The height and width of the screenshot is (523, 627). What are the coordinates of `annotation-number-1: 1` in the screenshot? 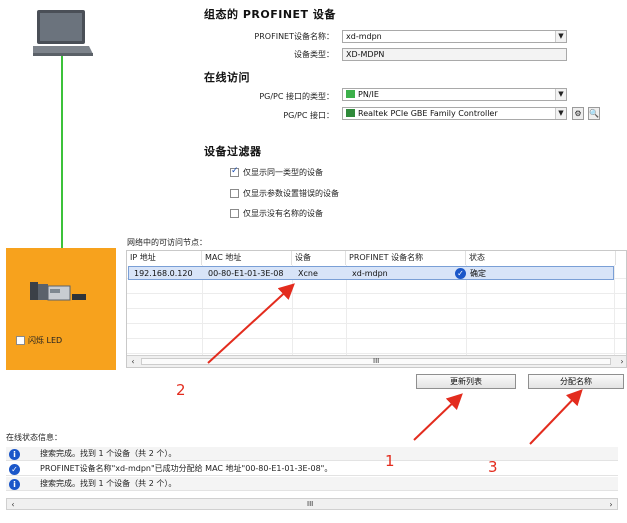 It's located at (390, 461).